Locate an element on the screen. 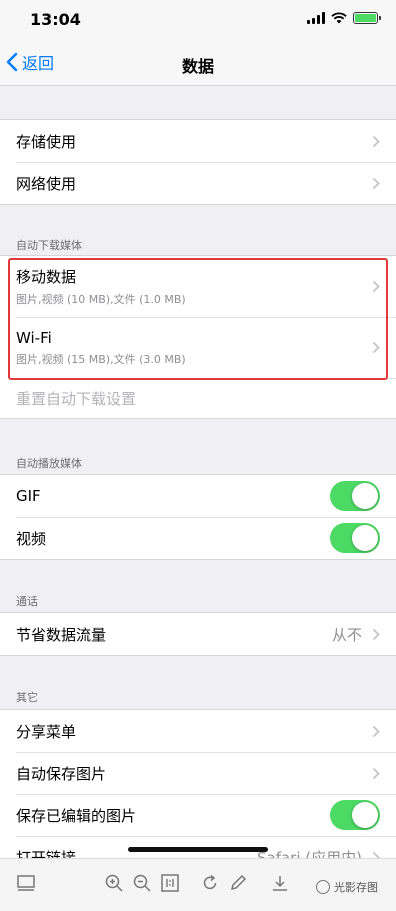 Image resolution: width=396 pixels, height=911 pixels. reset-auto-download-label: 重置自动下载设置 is located at coordinates (76, 398).